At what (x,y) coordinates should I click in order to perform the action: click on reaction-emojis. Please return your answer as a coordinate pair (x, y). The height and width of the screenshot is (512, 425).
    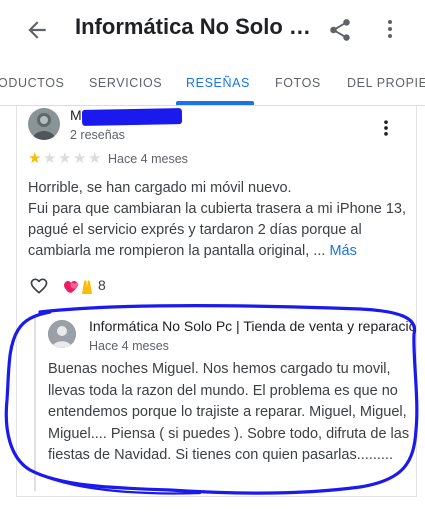
    Looking at the image, I should click on (78, 286).